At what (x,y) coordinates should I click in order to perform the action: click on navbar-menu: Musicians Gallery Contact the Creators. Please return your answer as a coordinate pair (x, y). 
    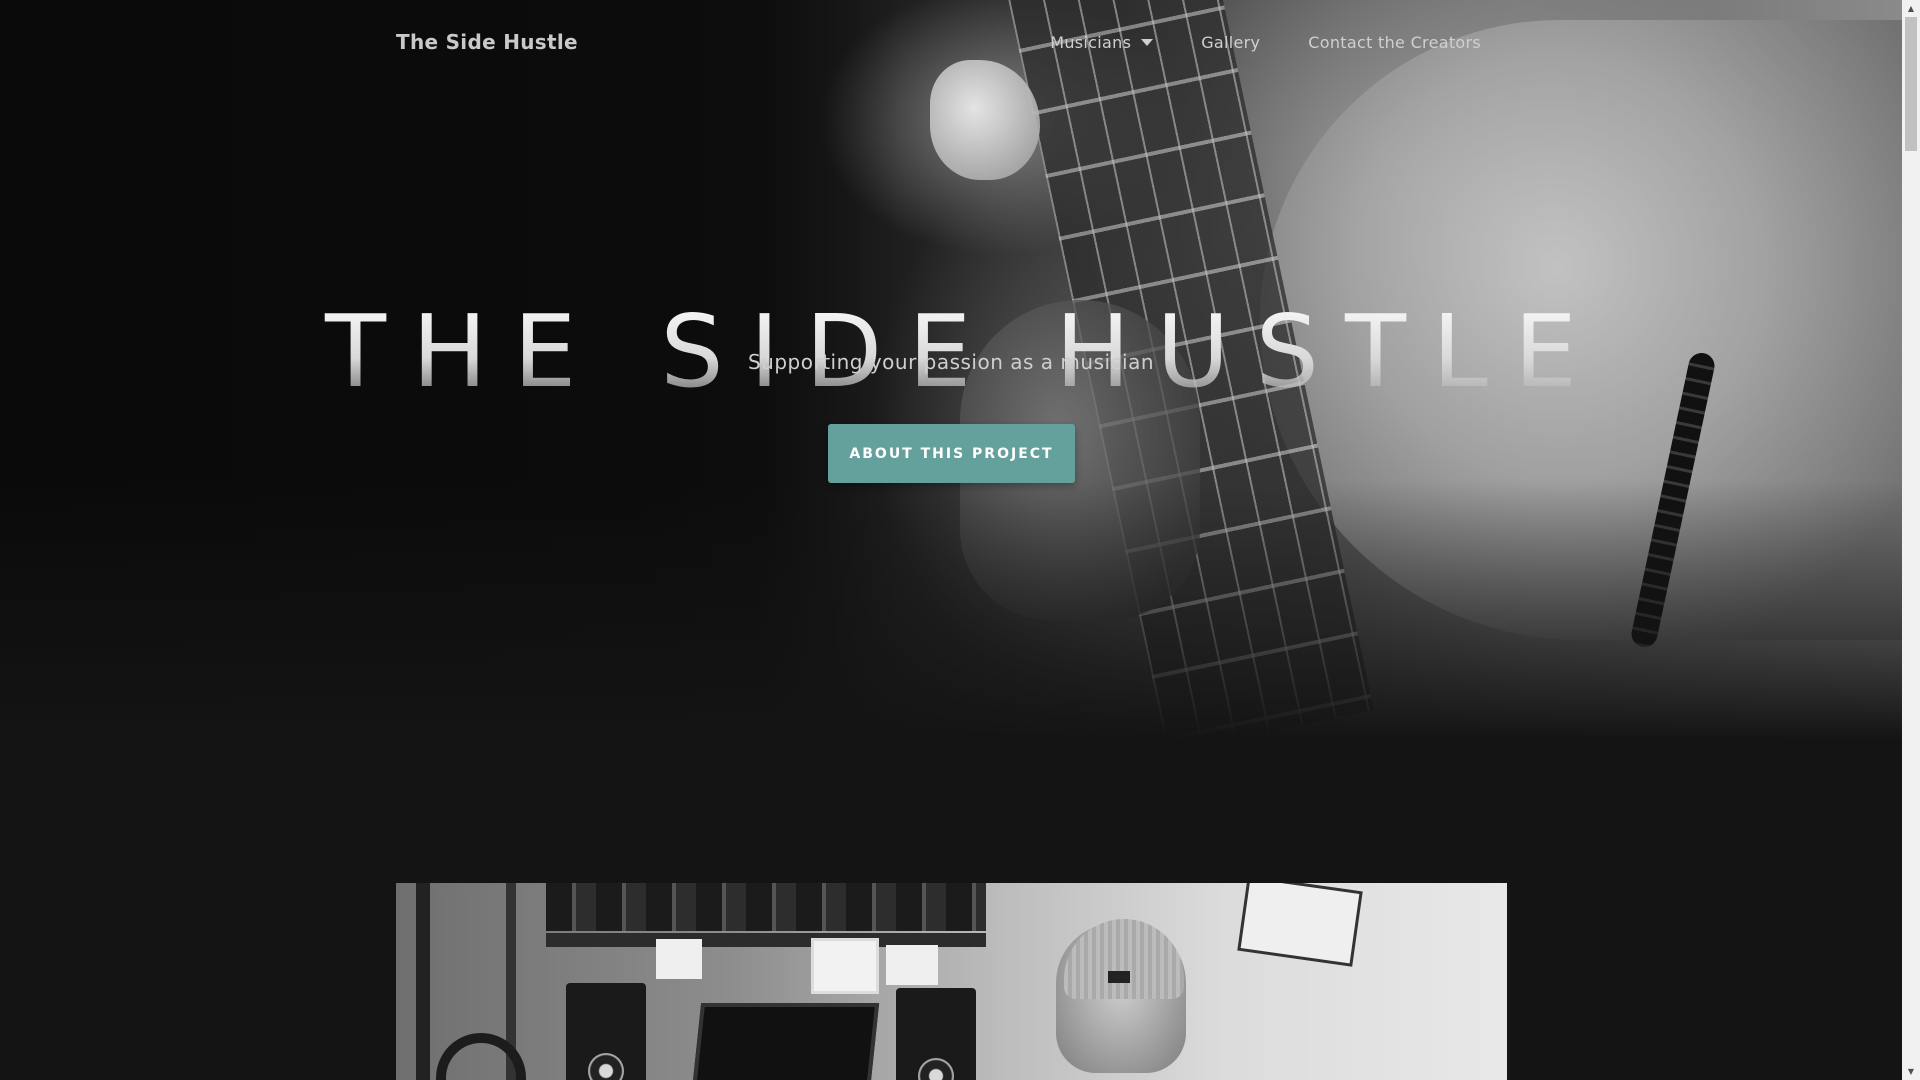
    Looking at the image, I should click on (1241, 42).